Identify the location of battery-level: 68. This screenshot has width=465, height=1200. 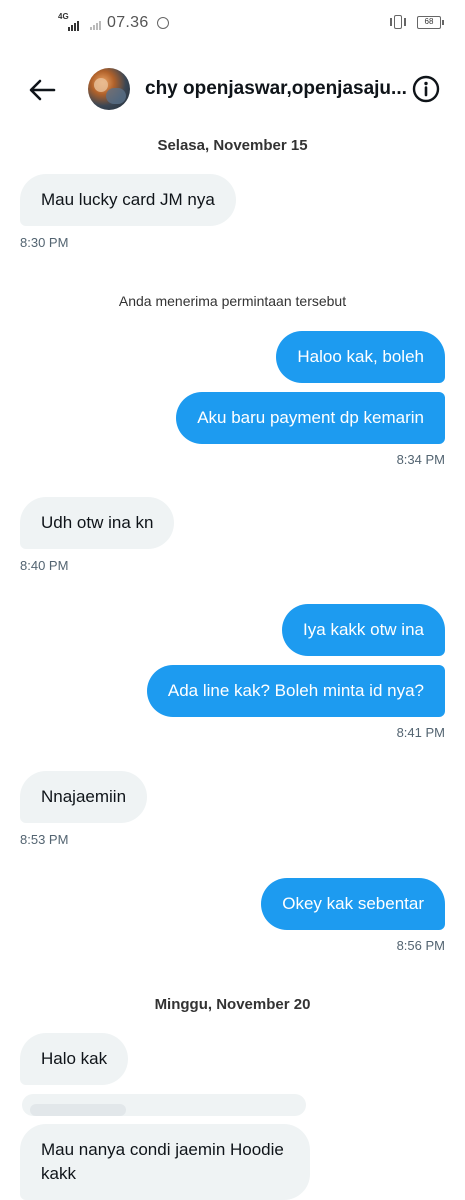
(429, 21).